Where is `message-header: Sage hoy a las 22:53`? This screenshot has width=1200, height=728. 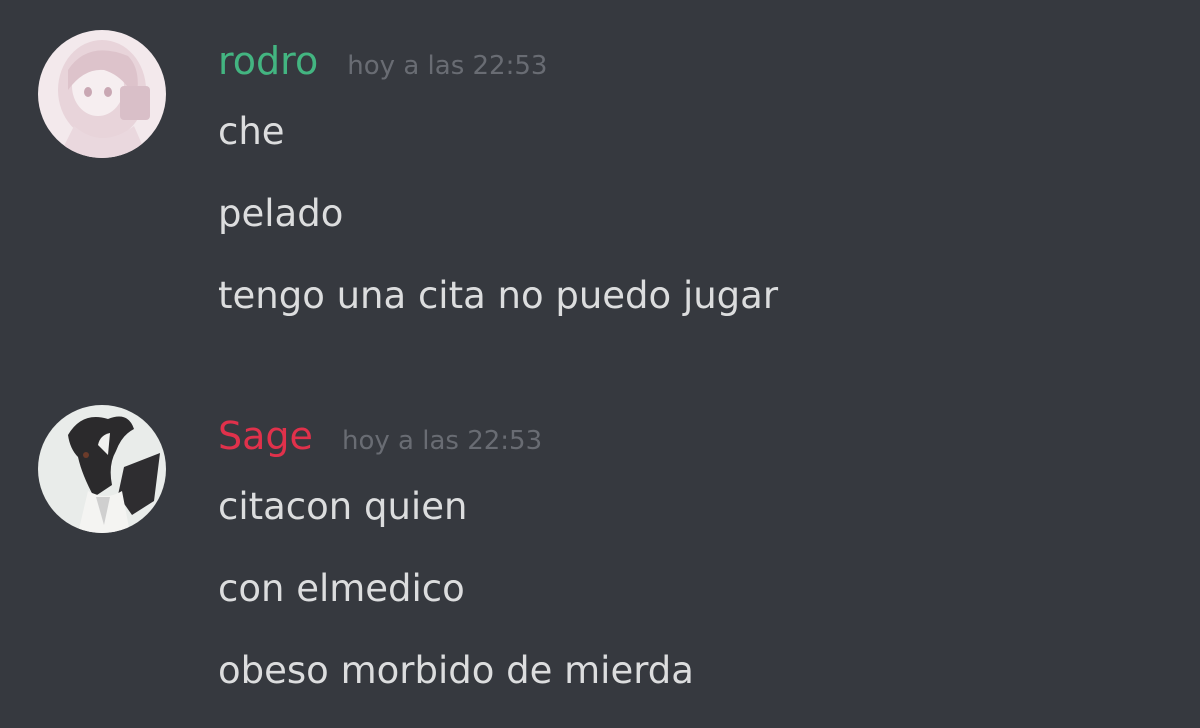 message-header: Sage hoy a las 22:53 is located at coordinates (380, 436).